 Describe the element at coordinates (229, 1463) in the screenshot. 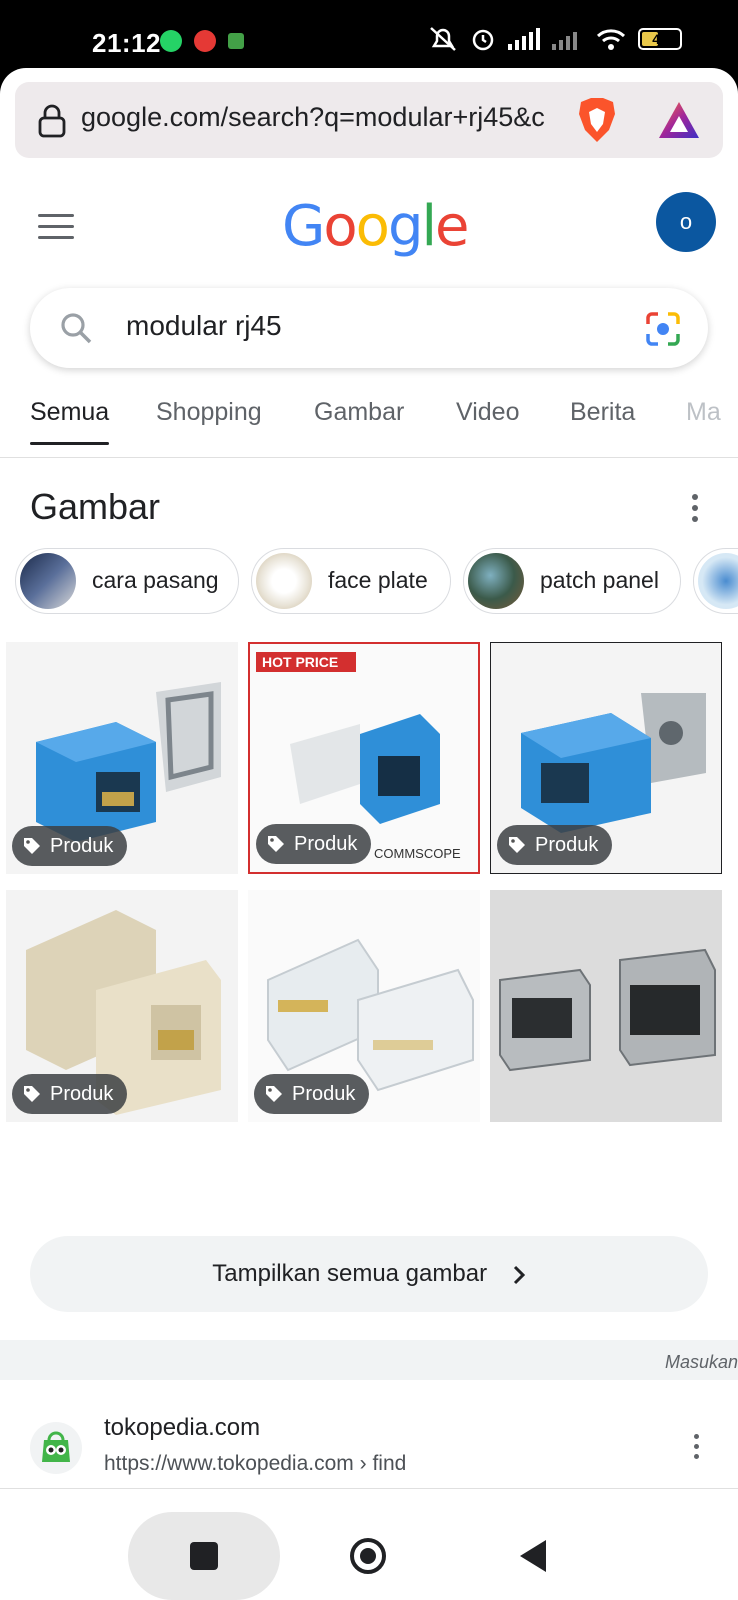

I see `result-url-host: https://www.tokopedia.com` at that location.